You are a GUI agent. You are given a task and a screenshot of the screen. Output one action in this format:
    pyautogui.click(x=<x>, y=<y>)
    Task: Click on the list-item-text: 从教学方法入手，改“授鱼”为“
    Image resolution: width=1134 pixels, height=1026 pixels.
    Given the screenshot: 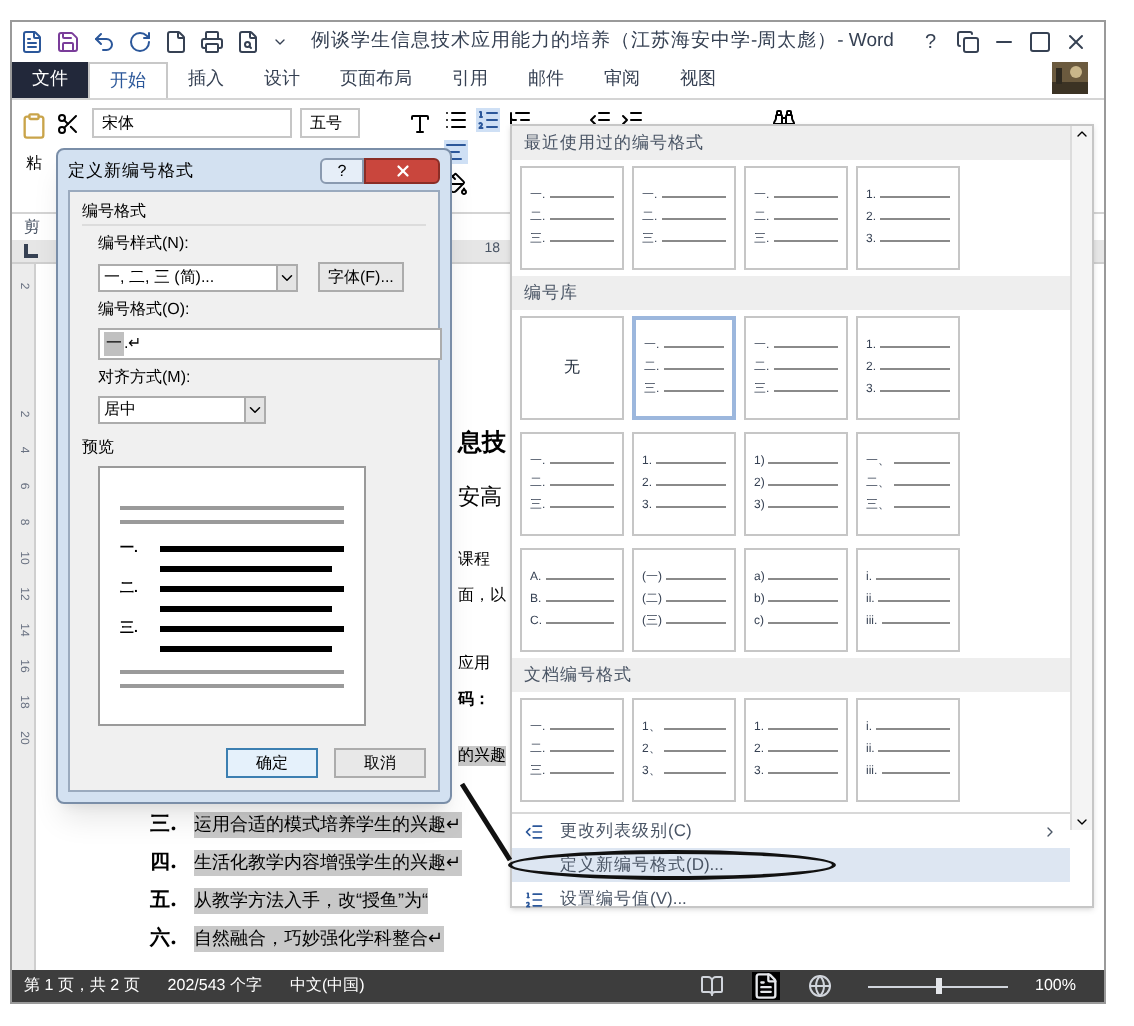 What is the action you would take?
    pyautogui.click(x=311, y=900)
    